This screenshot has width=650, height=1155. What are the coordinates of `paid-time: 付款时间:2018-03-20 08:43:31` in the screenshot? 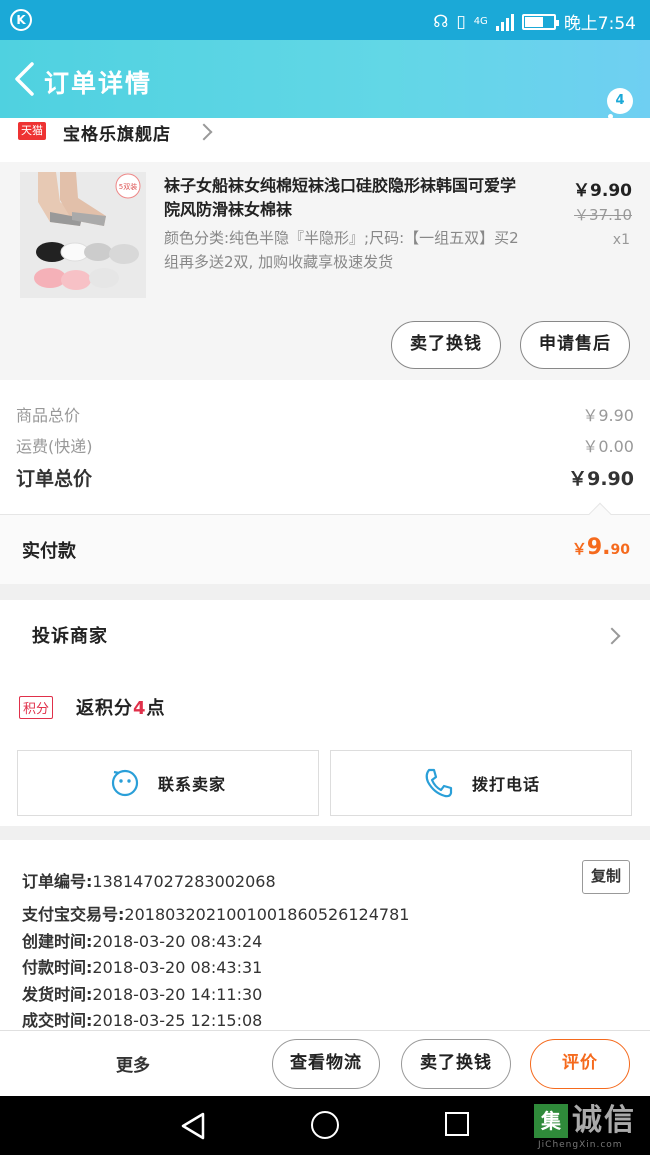 It's located at (142, 967).